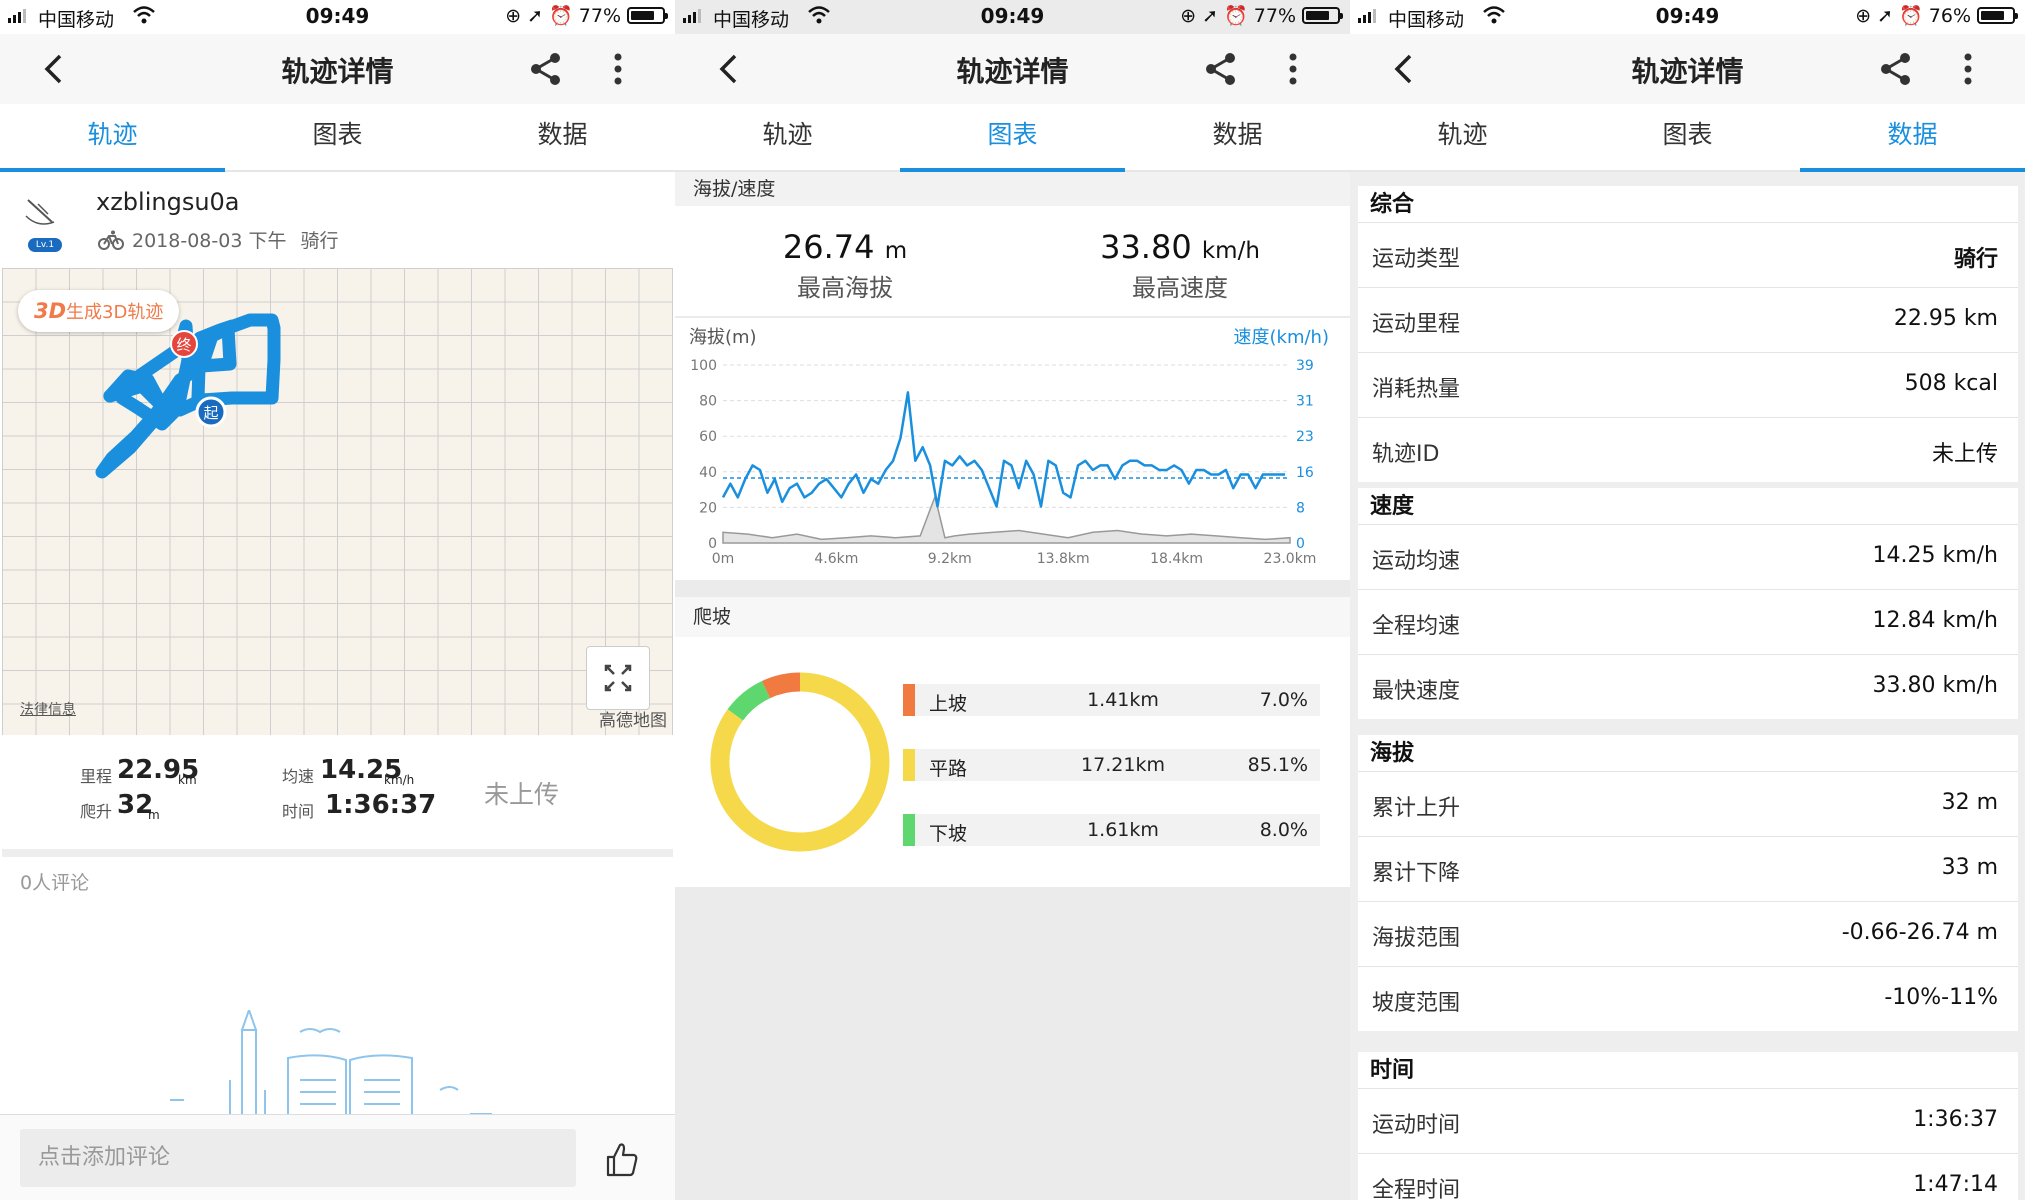  Describe the element at coordinates (298, 811) in the screenshot. I see `duration-label: 时间` at that location.